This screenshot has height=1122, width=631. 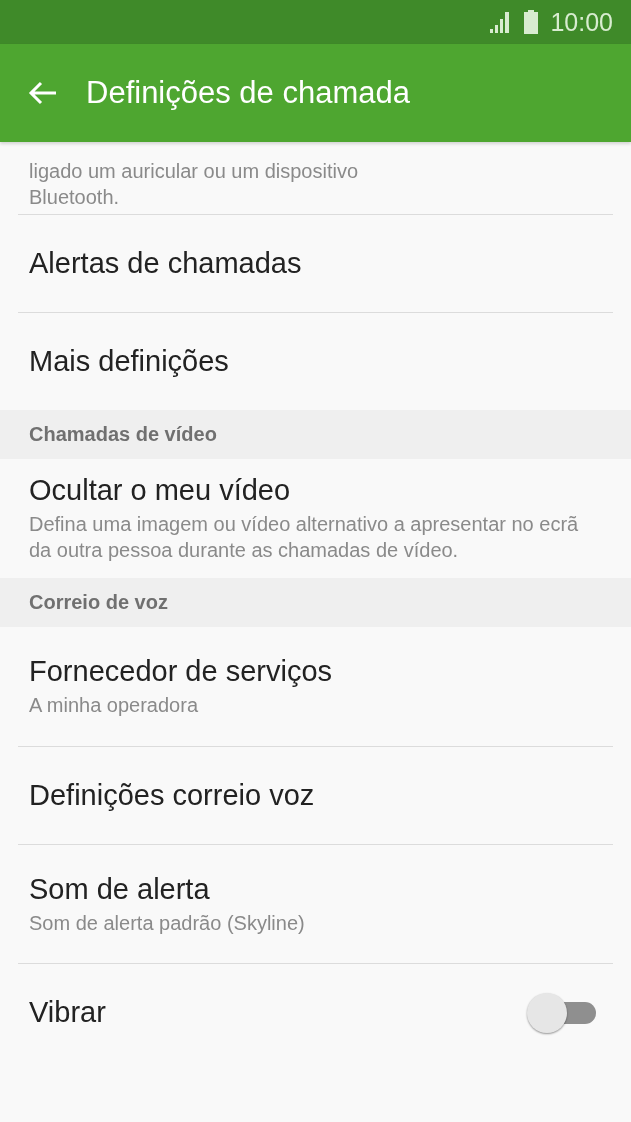 What do you see at coordinates (315, 434) in the screenshot?
I see `section-header: Chamadas de vídeo` at bounding box center [315, 434].